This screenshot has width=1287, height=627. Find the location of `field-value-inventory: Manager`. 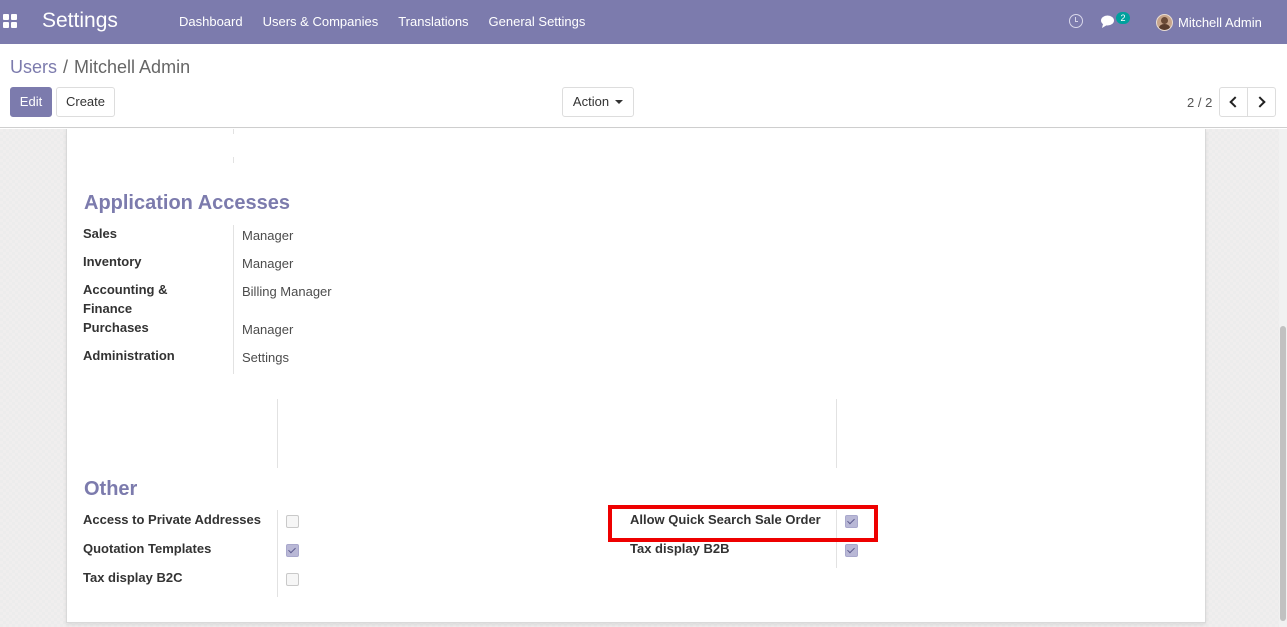

field-value-inventory: Manager is located at coordinates (268, 263).